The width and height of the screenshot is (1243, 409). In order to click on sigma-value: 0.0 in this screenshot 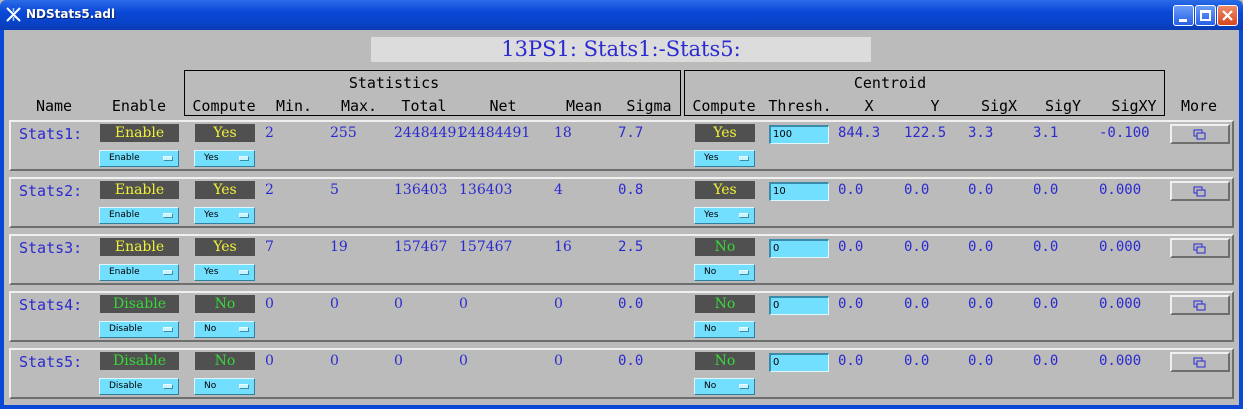, I will do `click(631, 361)`.